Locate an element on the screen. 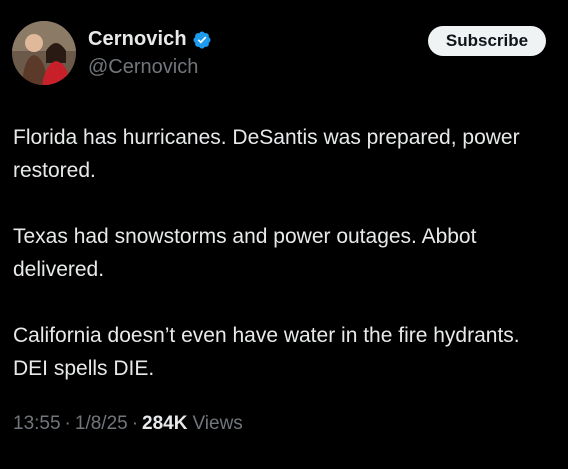 The height and width of the screenshot is (469, 568). tweet-time: 13:55 is located at coordinates (37, 424).